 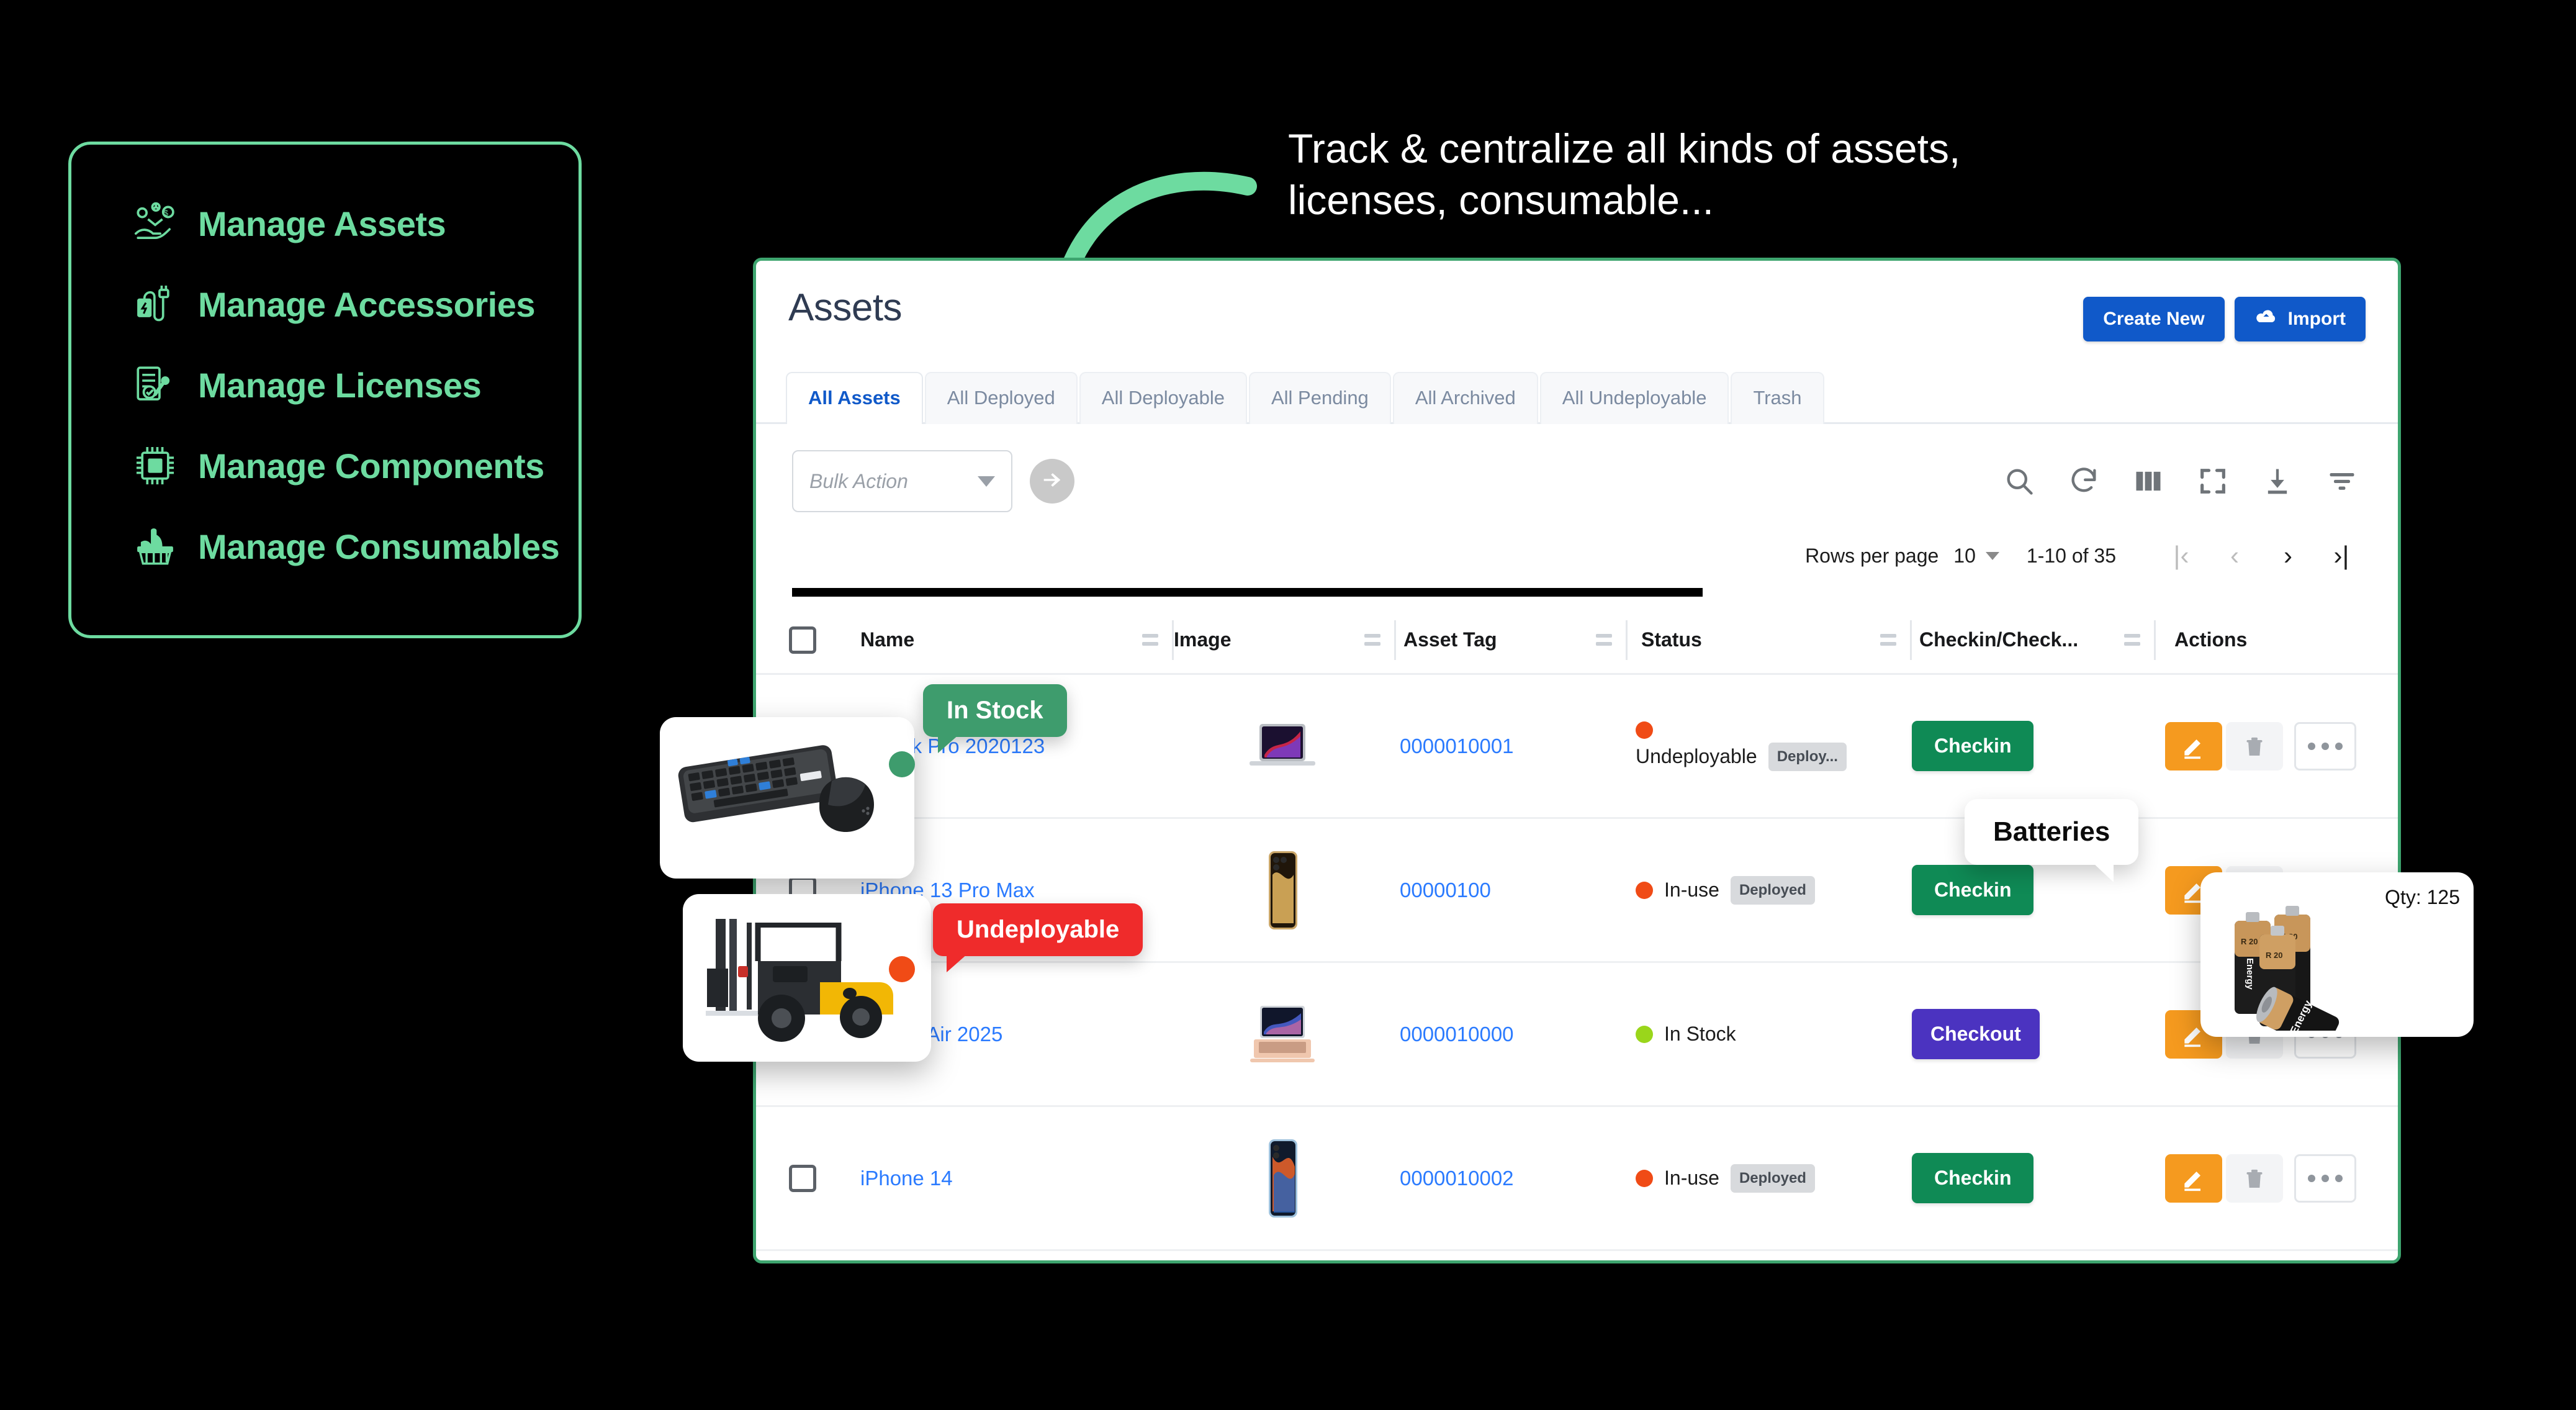 I want to click on select-all-checkbox, so click(x=802, y=640).